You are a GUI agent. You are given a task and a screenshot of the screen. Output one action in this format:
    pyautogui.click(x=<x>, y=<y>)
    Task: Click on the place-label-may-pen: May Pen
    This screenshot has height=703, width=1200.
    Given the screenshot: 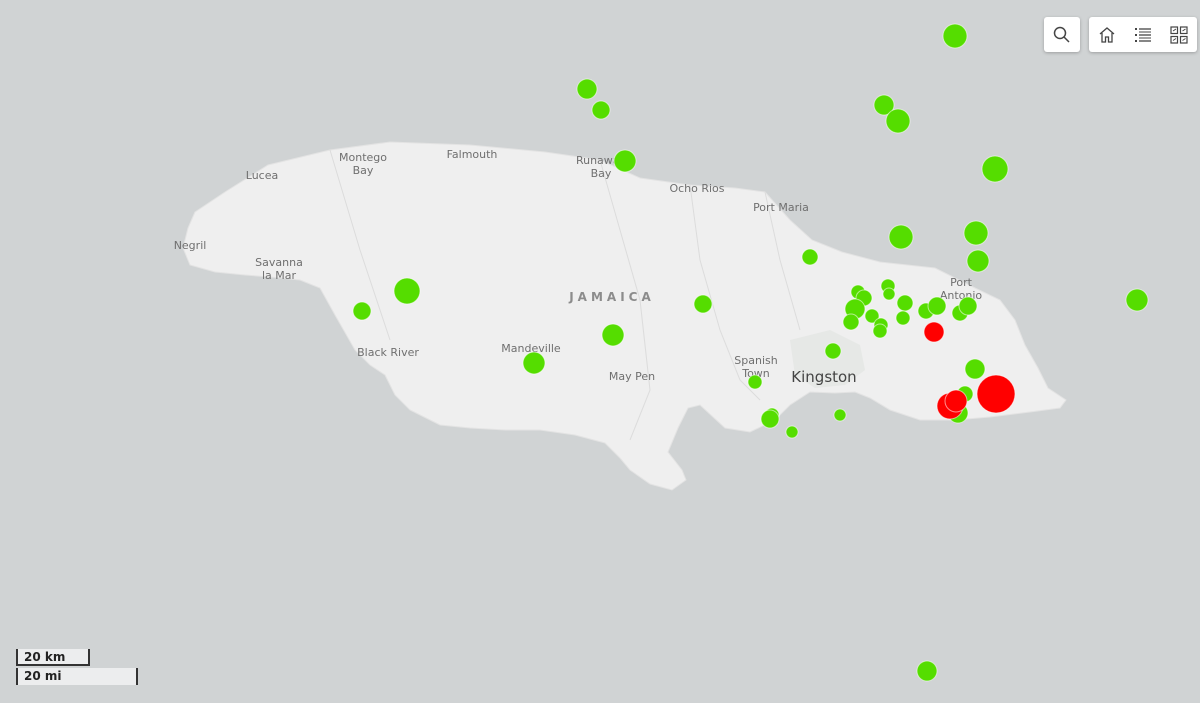 What is the action you would take?
    pyautogui.click(x=632, y=376)
    